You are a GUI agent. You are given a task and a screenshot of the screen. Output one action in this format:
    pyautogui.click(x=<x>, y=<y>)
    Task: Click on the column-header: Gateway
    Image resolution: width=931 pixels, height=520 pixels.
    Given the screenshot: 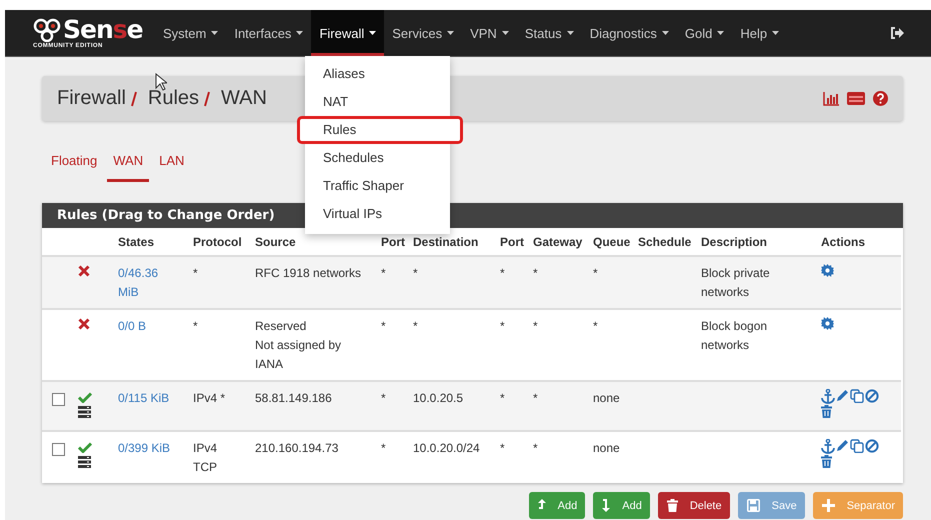 What is the action you would take?
    pyautogui.click(x=560, y=242)
    